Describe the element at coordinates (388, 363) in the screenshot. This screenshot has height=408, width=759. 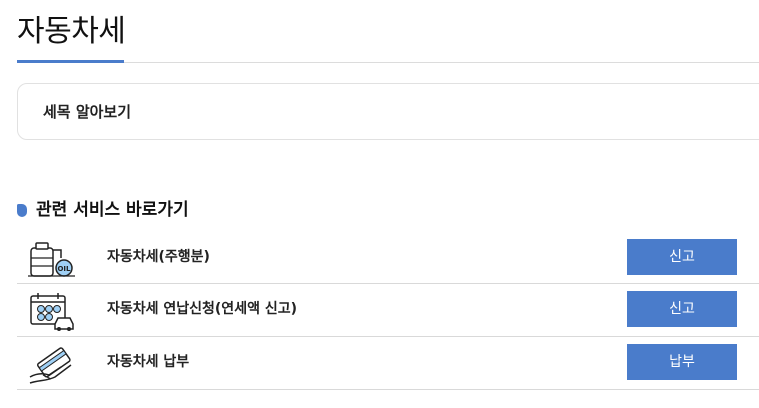
I see `service-row-payment: 자동차세 납부 납부` at that location.